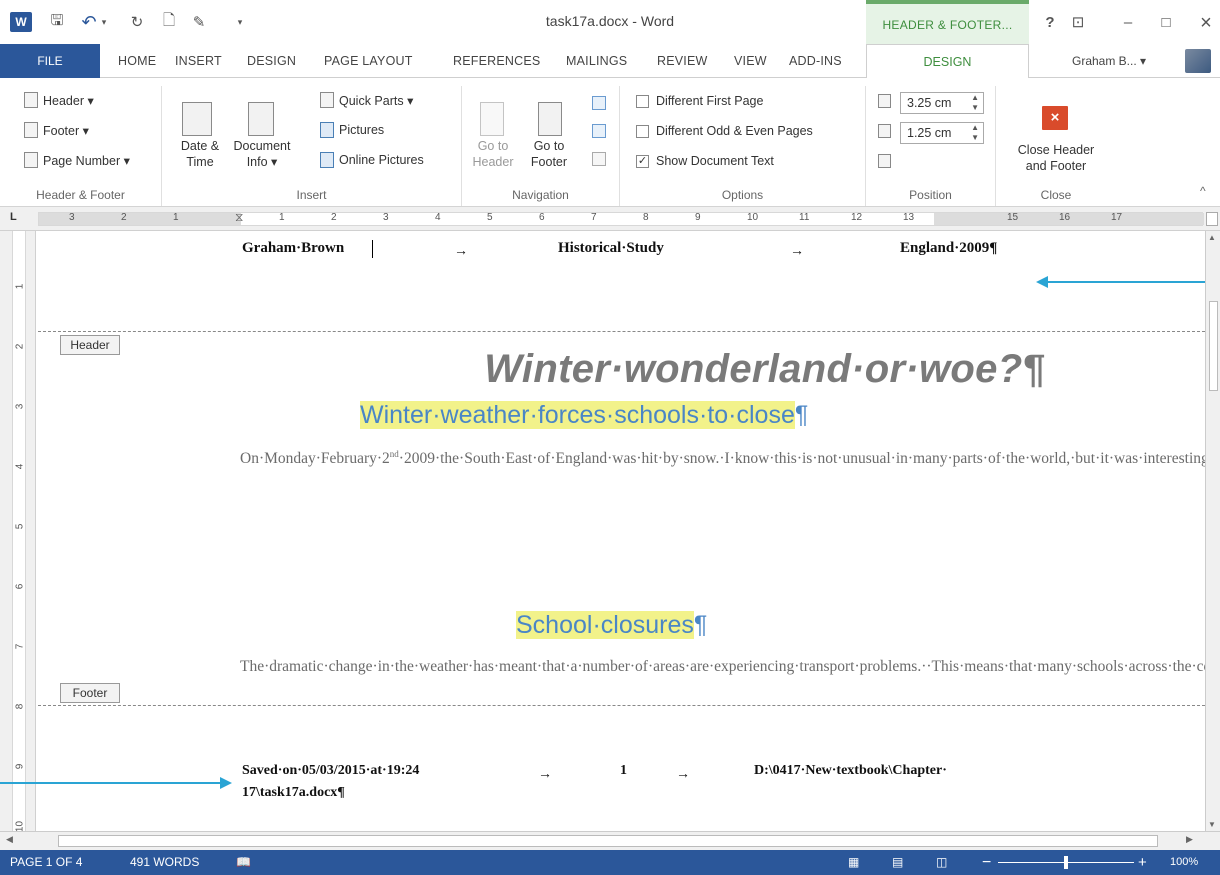  I want to click on ruler-toggle-icon, so click(1212, 219).